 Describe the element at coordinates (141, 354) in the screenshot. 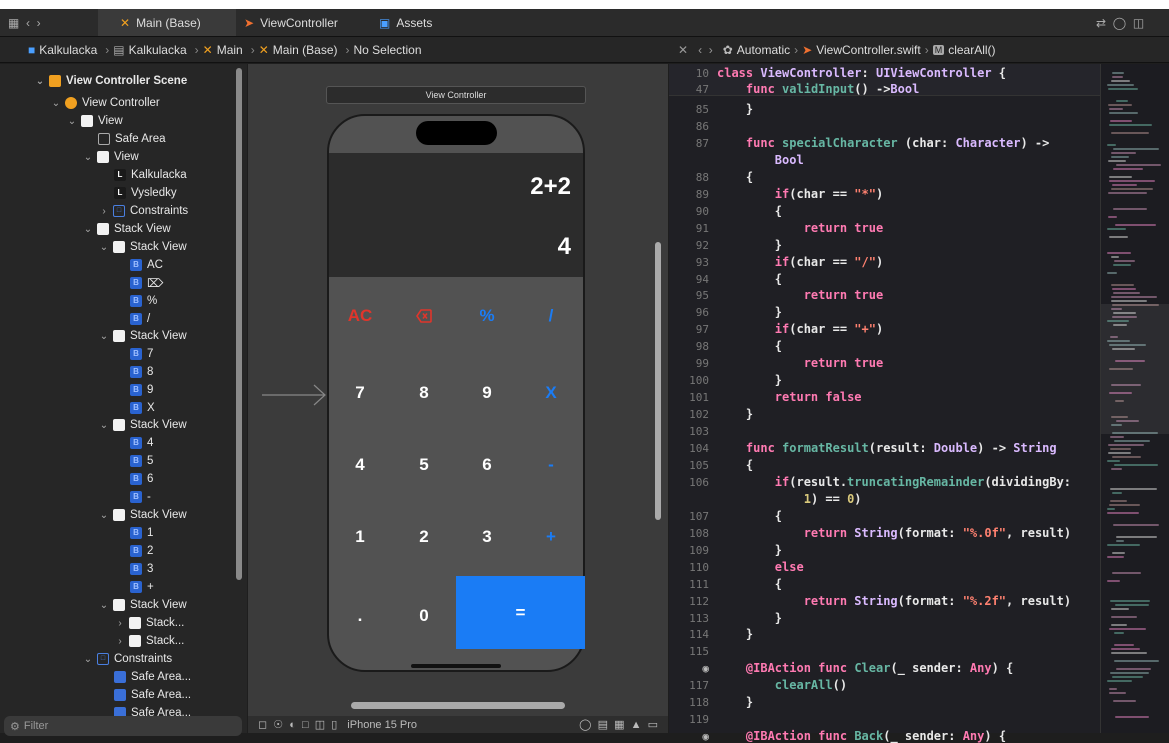

I see `outline-button: B7` at that location.